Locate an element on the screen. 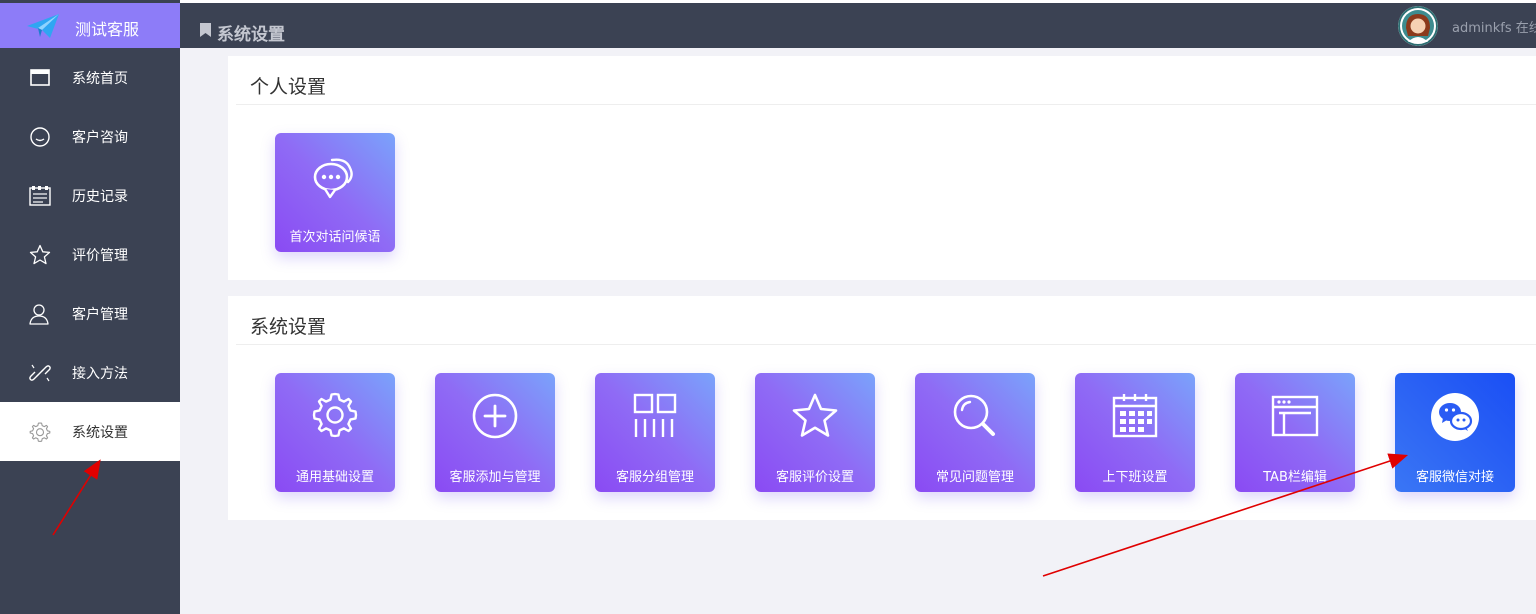 This screenshot has height=614, width=1536. window-icon is located at coordinates (40, 77).